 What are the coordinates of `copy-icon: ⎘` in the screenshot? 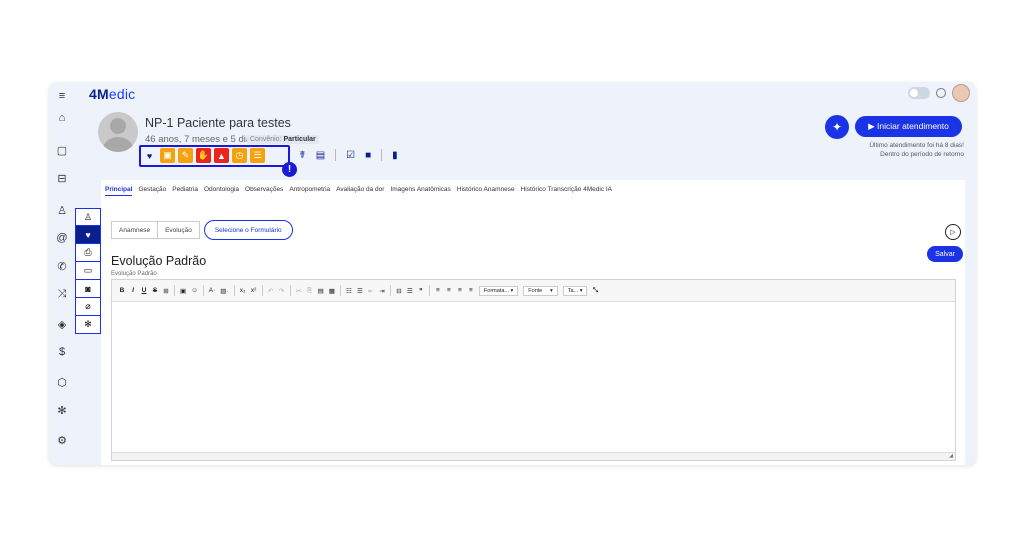 It's located at (310, 291).